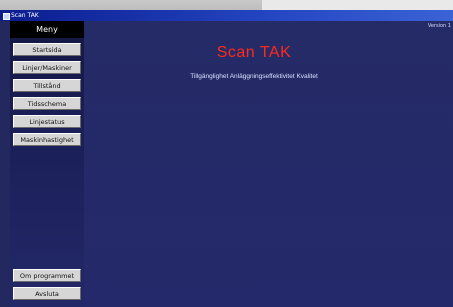 The height and width of the screenshot is (307, 453). What do you see at coordinates (47, 85) in the screenshot?
I see `tillstand-button: Tillstånd` at bounding box center [47, 85].